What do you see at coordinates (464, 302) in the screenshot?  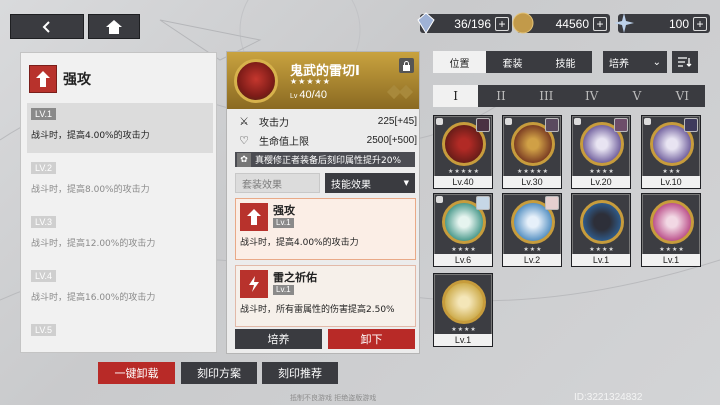 I see `spartan-helmet-icon` at bounding box center [464, 302].